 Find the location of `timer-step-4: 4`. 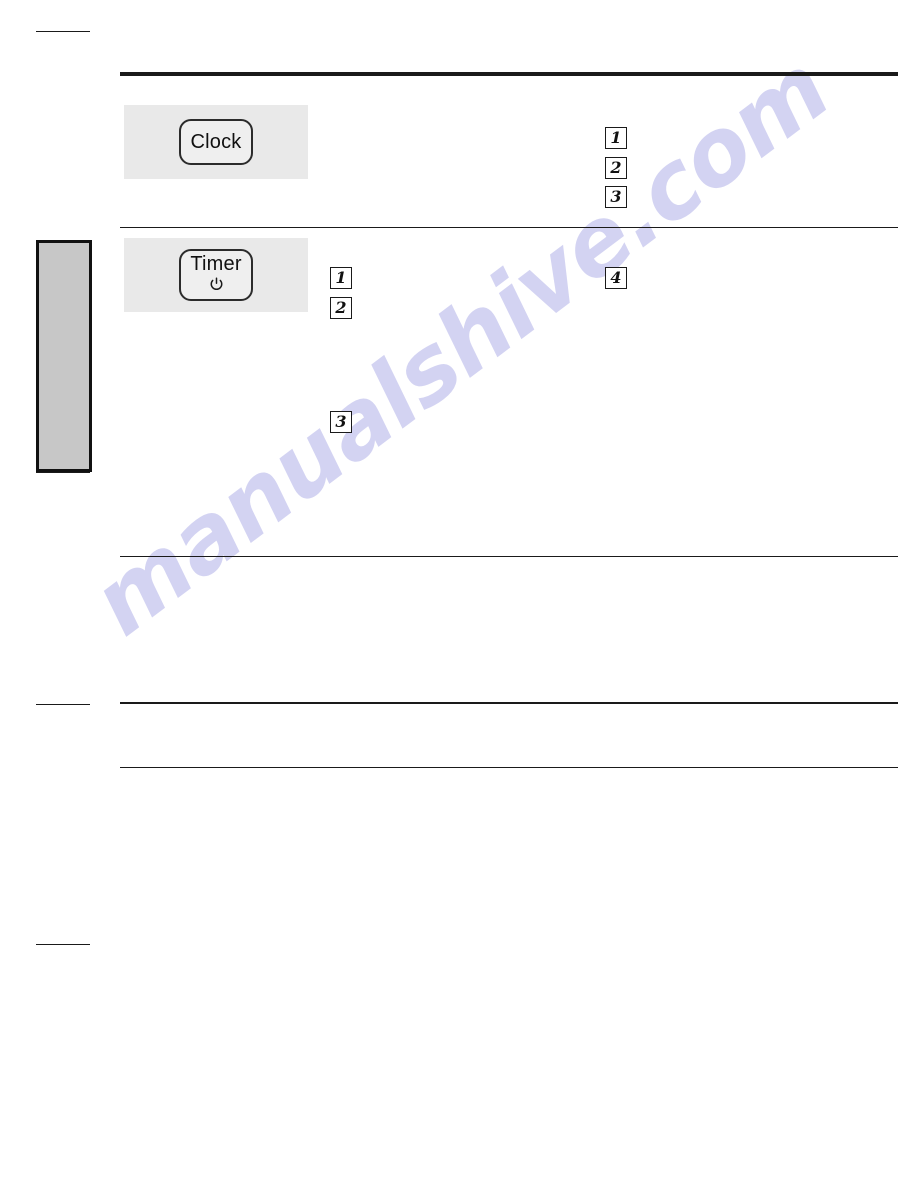

timer-step-4: 4 is located at coordinates (616, 278).